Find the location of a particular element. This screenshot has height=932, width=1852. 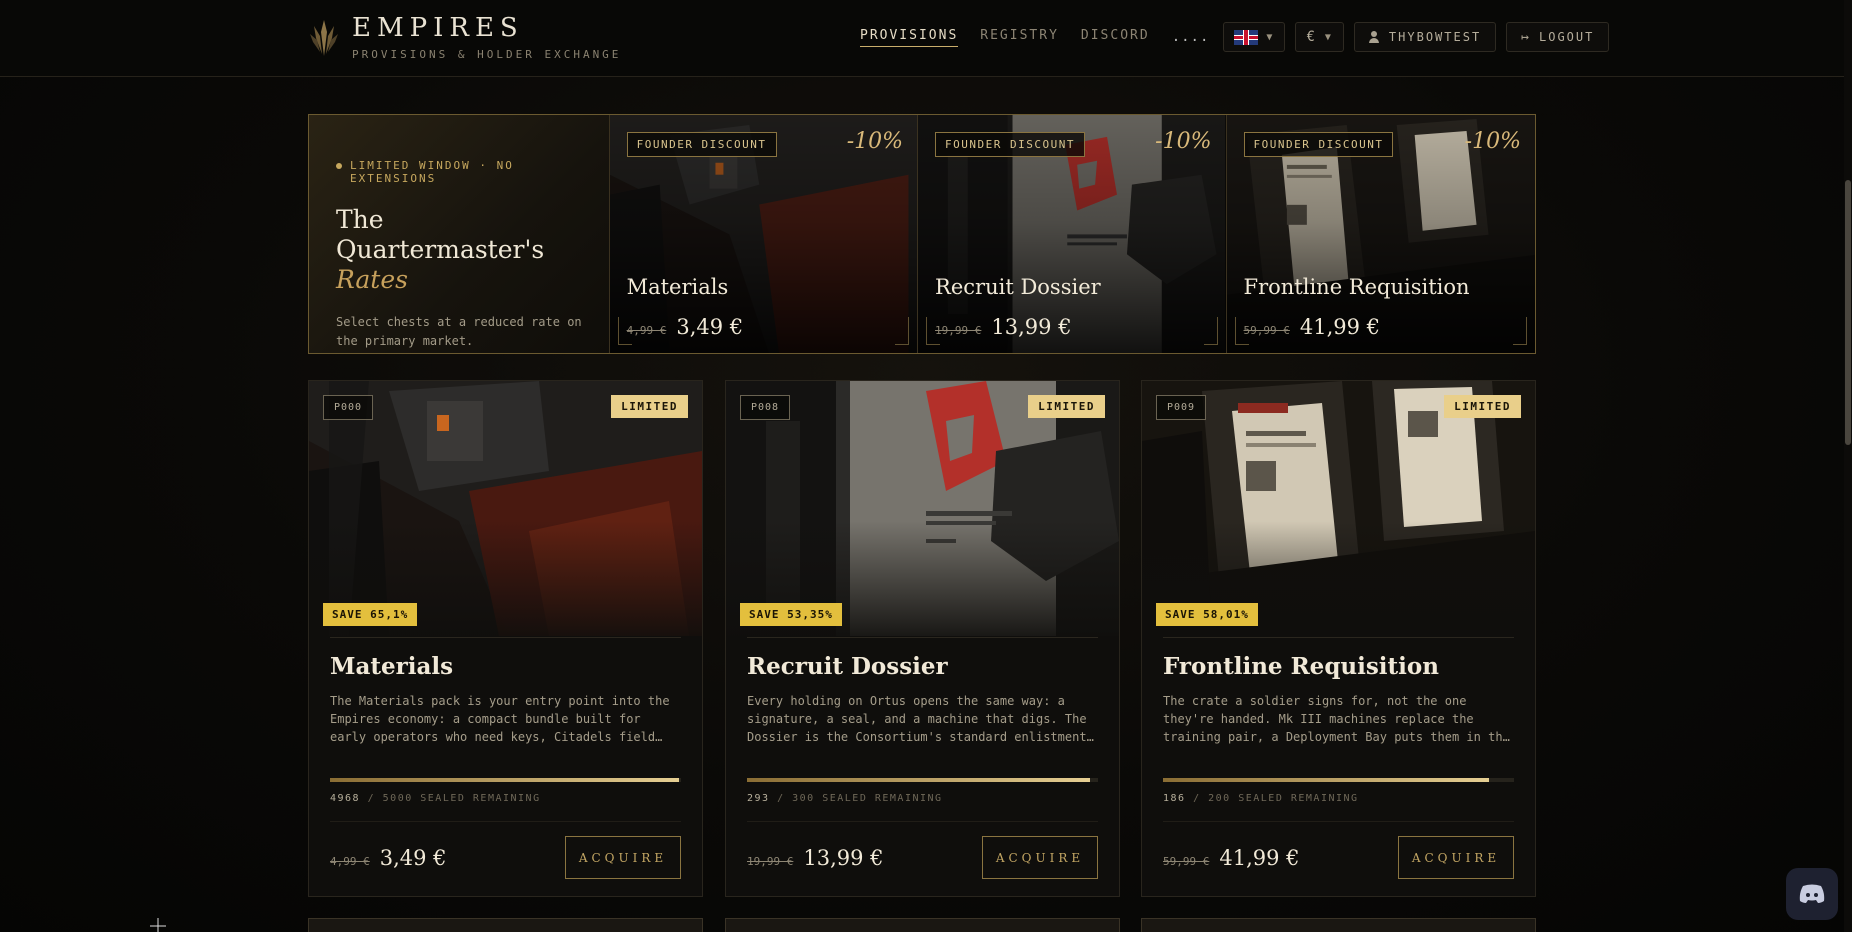

save-badge: SAVE 53,35% is located at coordinates (791, 614).